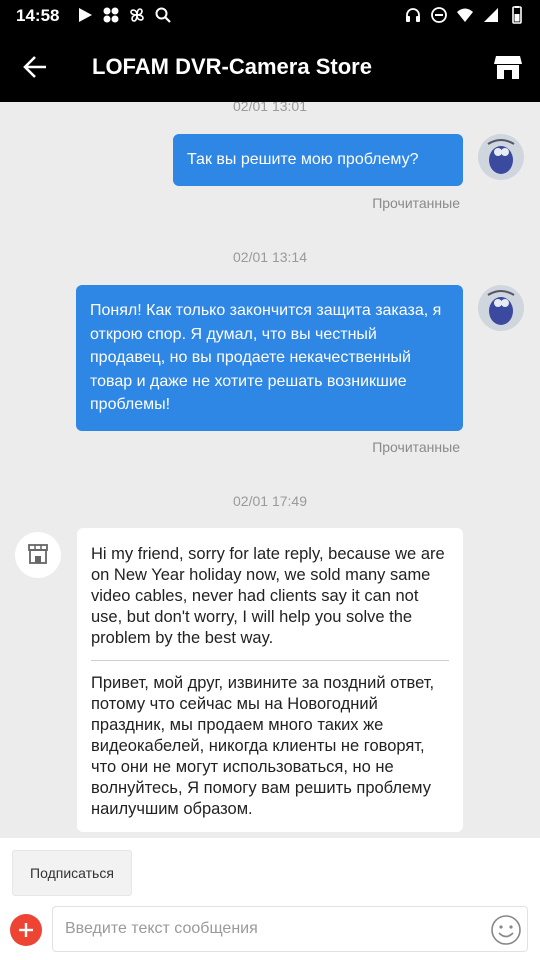 This screenshot has width=540, height=960. What do you see at coordinates (270, 660) in the screenshot?
I see `divider` at bounding box center [270, 660].